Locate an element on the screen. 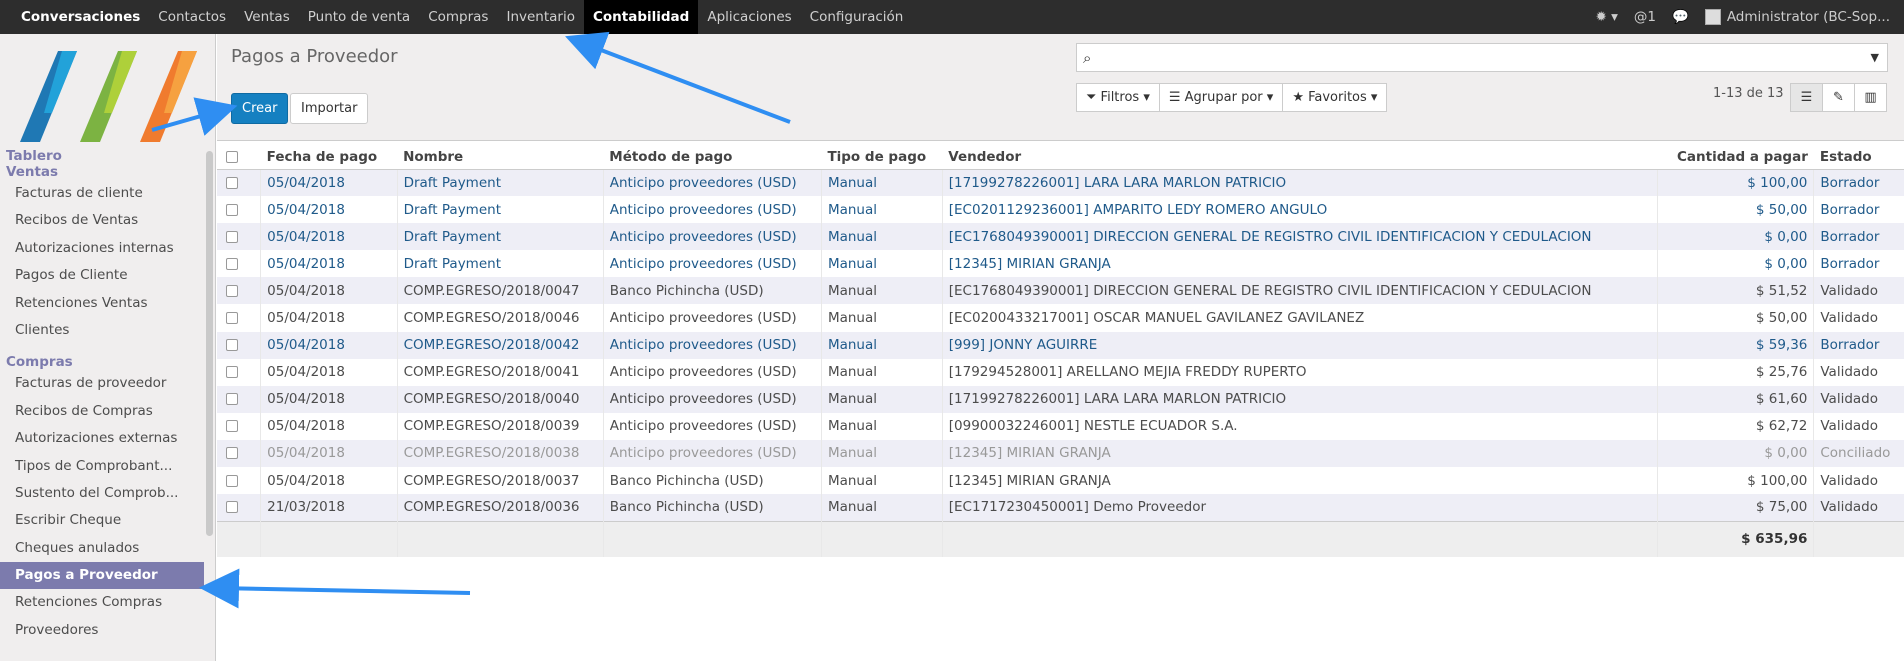  column-header: Estado is located at coordinates (1858, 157).